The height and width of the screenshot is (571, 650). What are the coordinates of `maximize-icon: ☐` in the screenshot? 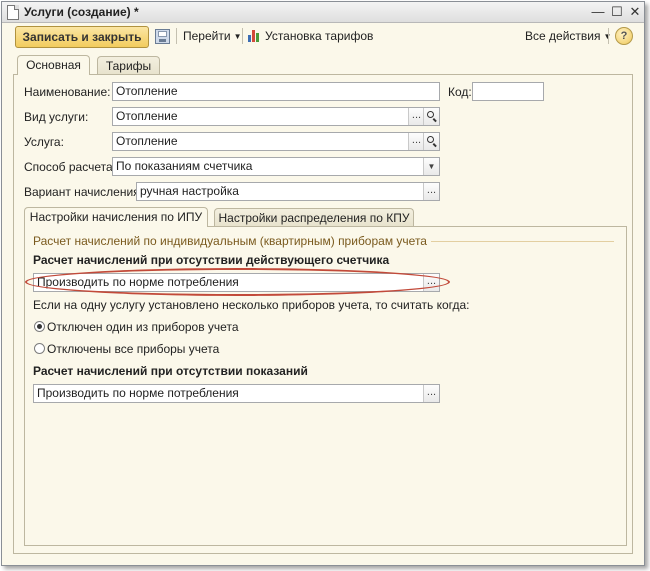 It's located at (617, 12).